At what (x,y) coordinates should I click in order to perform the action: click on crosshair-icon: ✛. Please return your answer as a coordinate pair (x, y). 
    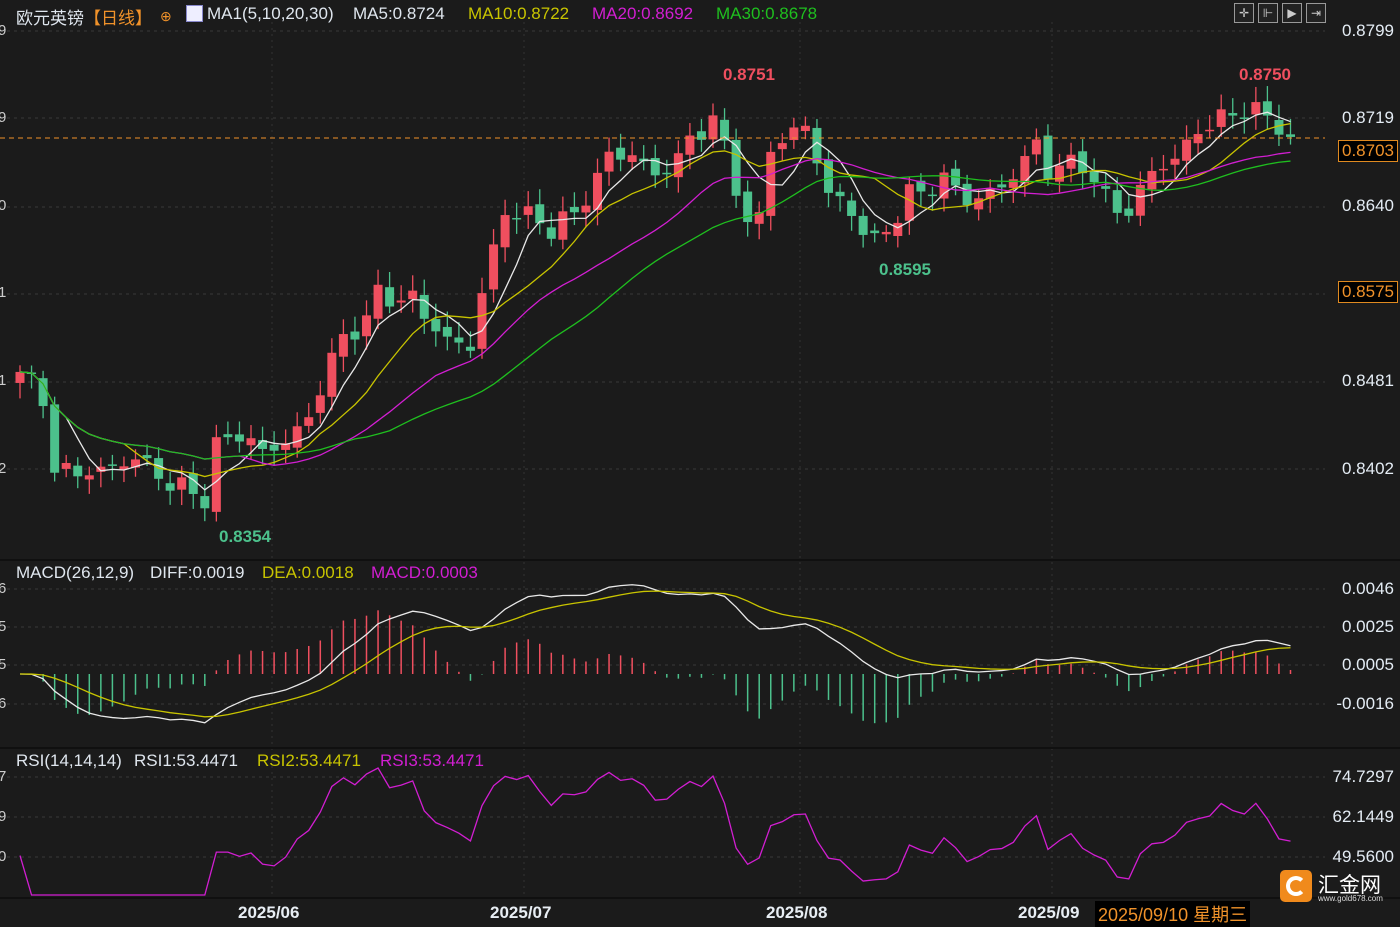
    Looking at the image, I should click on (1244, 13).